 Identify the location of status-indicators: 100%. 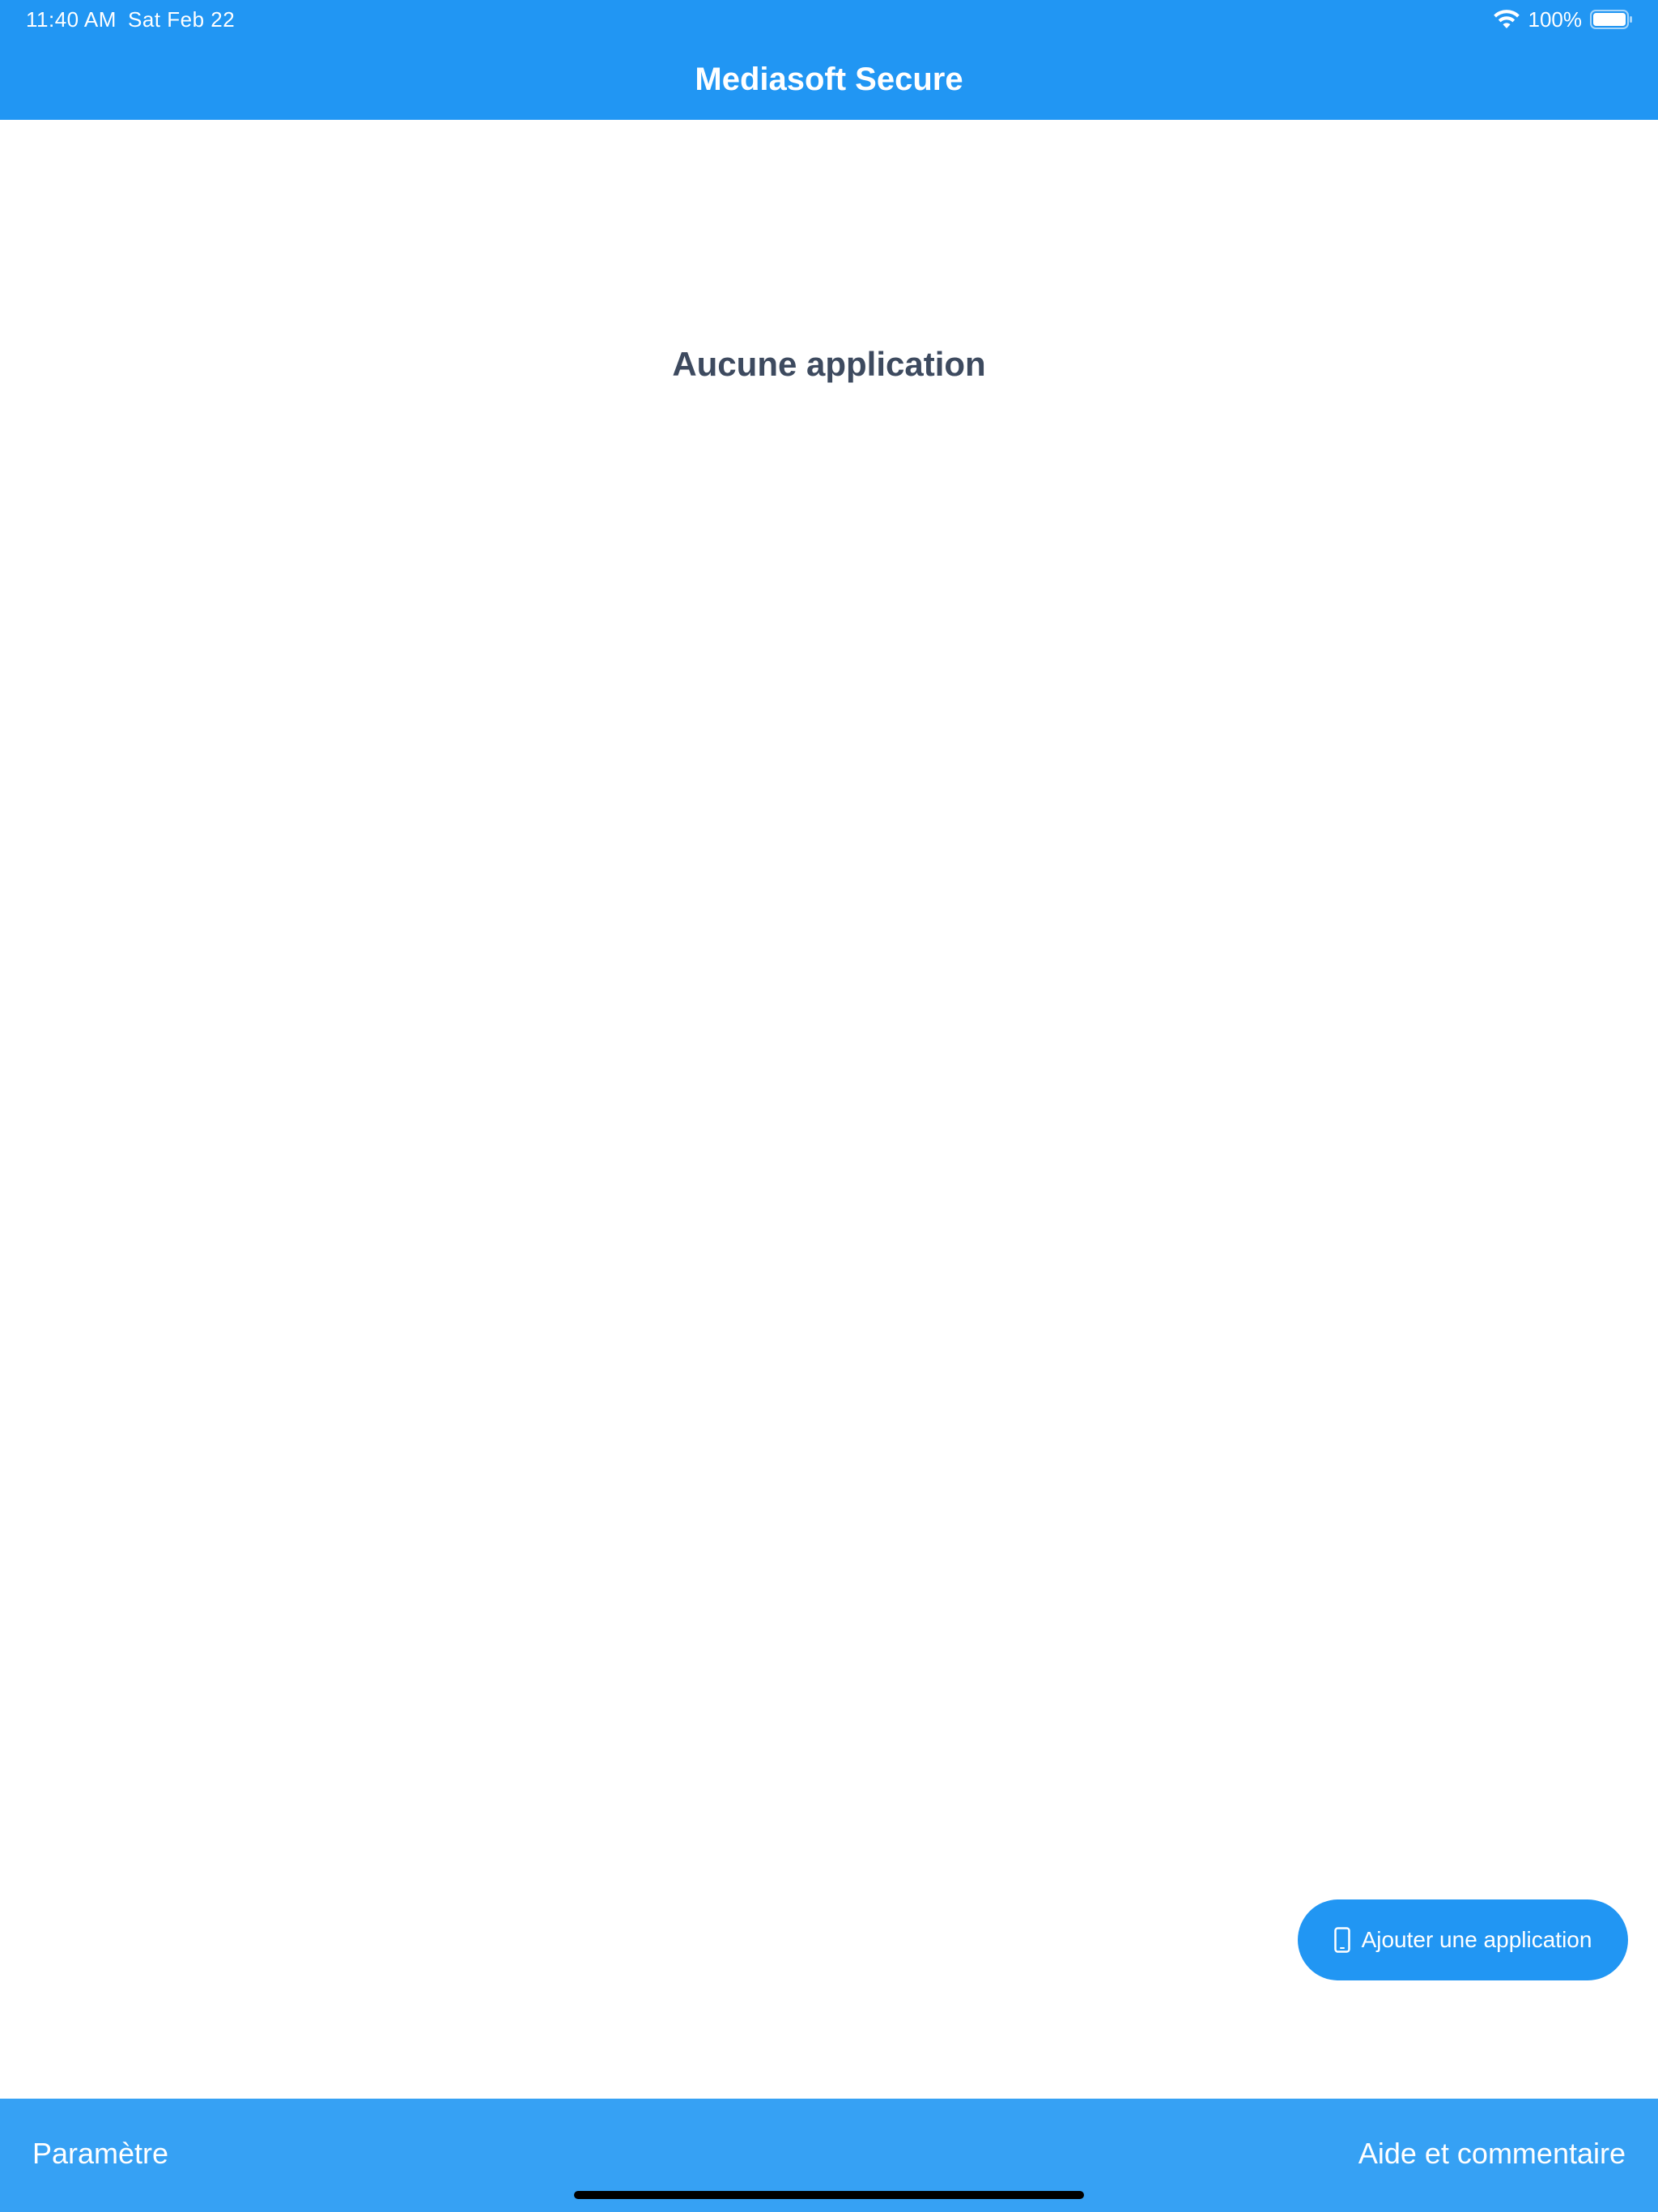
(1564, 19).